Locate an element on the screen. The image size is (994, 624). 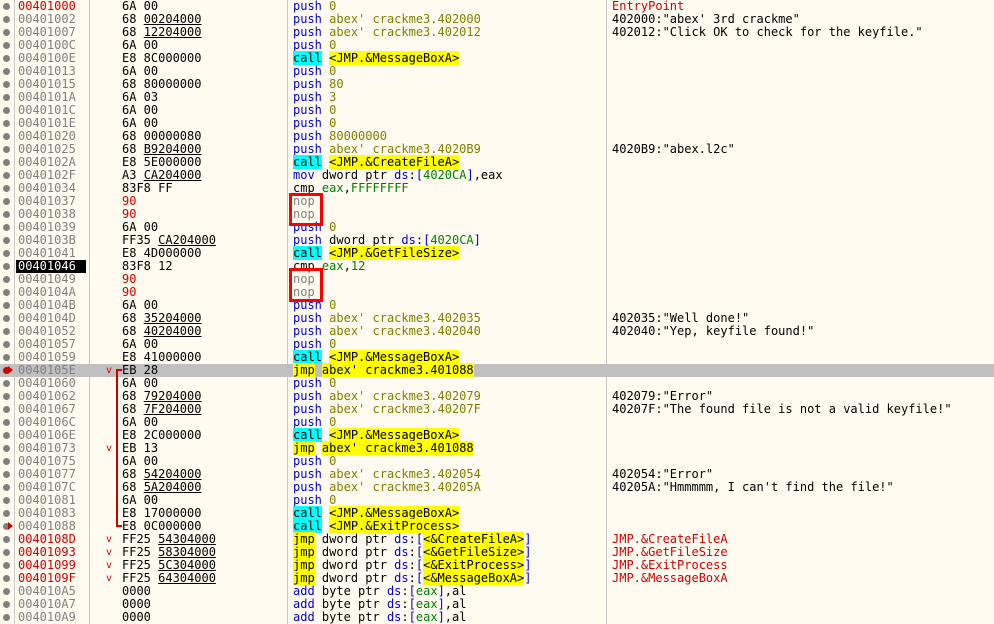
instruction-row: 00401049 90 nop is located at coordinates (497, 279).